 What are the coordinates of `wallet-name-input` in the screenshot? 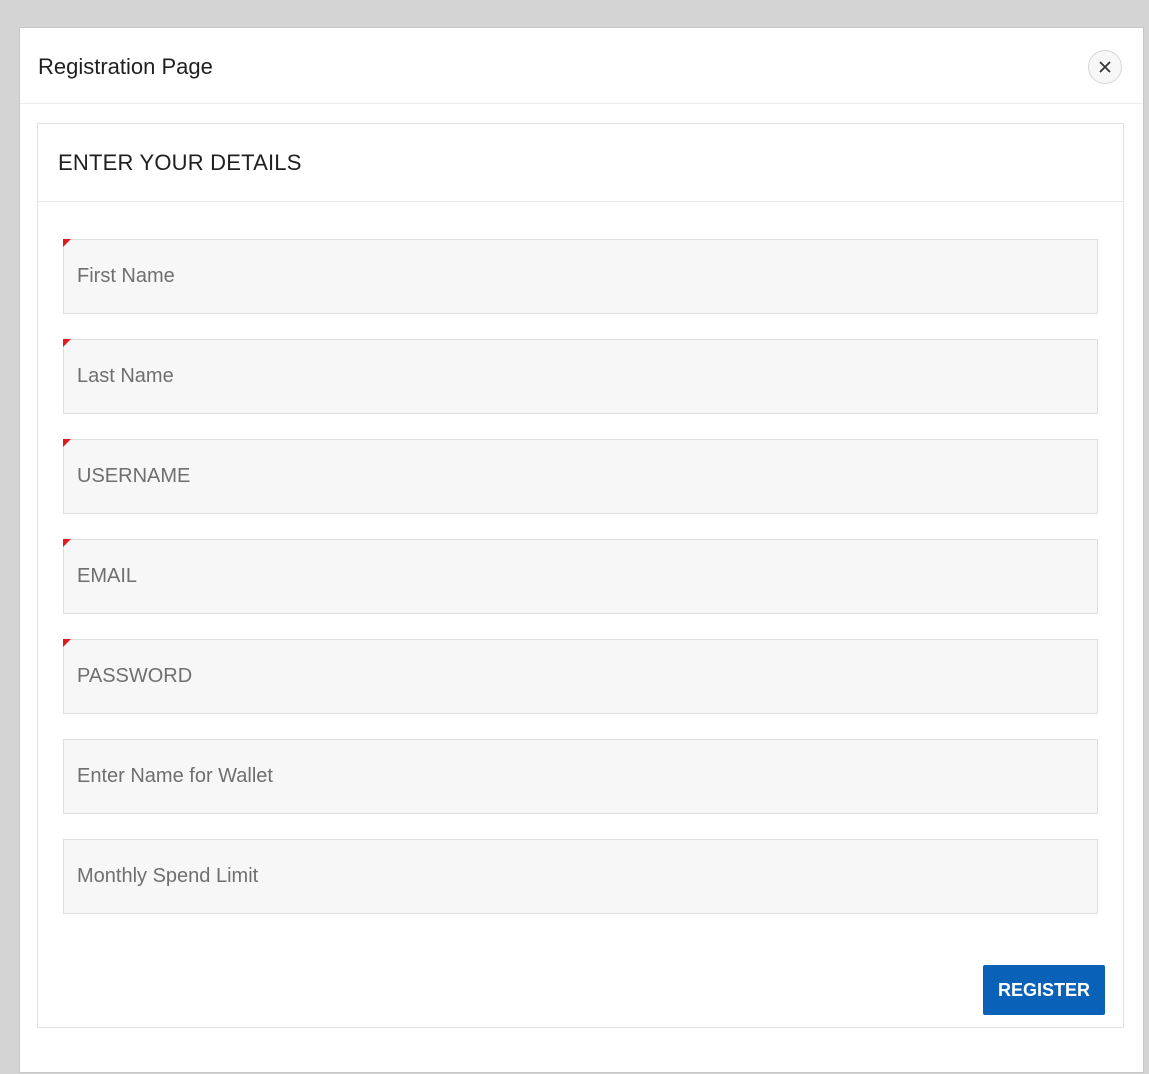 It's located at (580, 776).